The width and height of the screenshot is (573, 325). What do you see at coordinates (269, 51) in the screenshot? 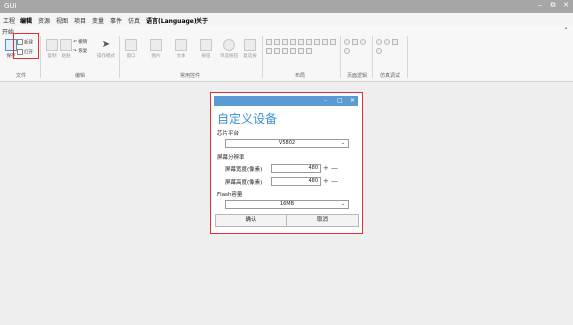
I see `distribute-h-icon` at bounding box center [269, 51].